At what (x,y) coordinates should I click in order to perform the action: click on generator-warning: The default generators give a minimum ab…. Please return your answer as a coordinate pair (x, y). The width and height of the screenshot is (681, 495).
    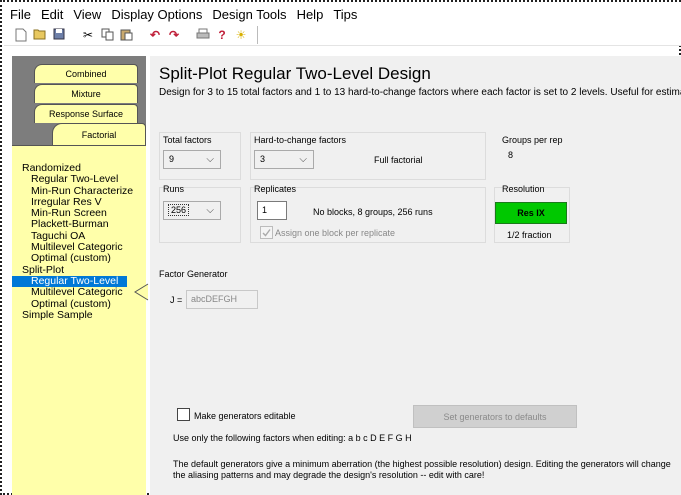
    Looking at the image, I should click on (422, 469).